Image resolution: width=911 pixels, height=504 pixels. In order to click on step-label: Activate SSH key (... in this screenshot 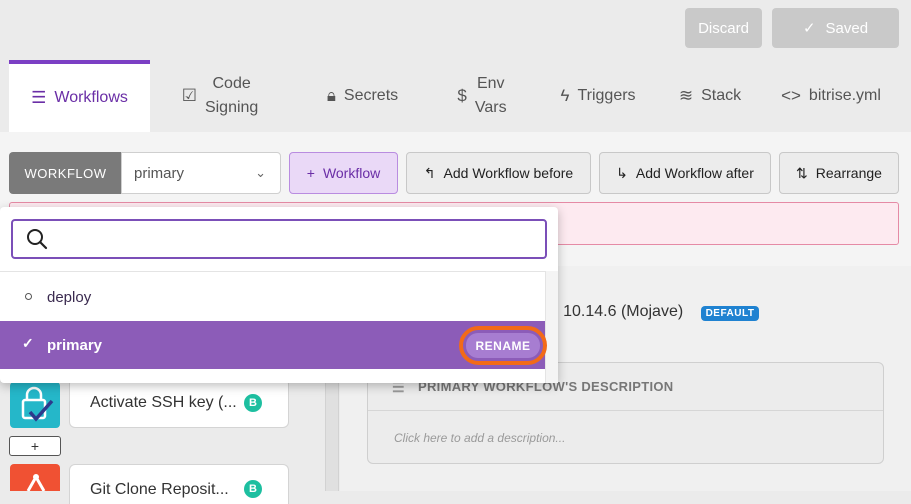, I will do `click(163, 402)`.